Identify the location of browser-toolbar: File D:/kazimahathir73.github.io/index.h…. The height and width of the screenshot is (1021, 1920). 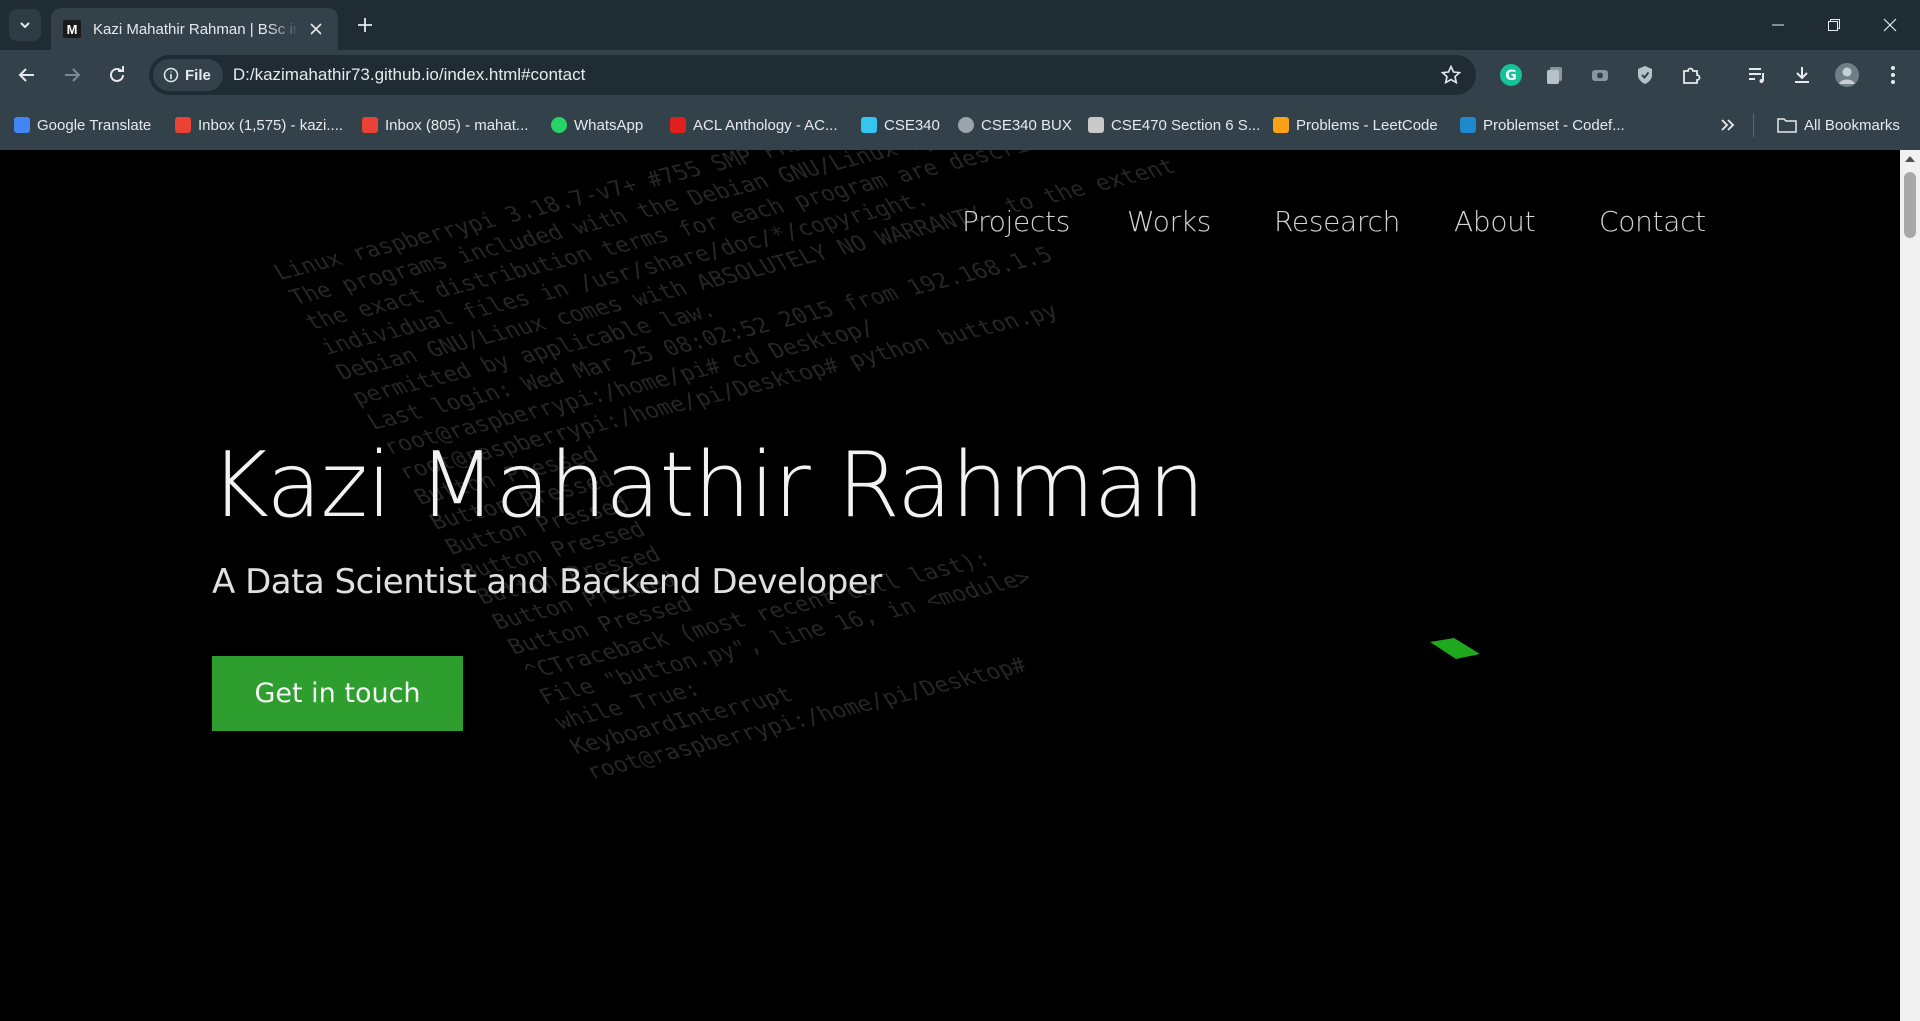
(960, 75).